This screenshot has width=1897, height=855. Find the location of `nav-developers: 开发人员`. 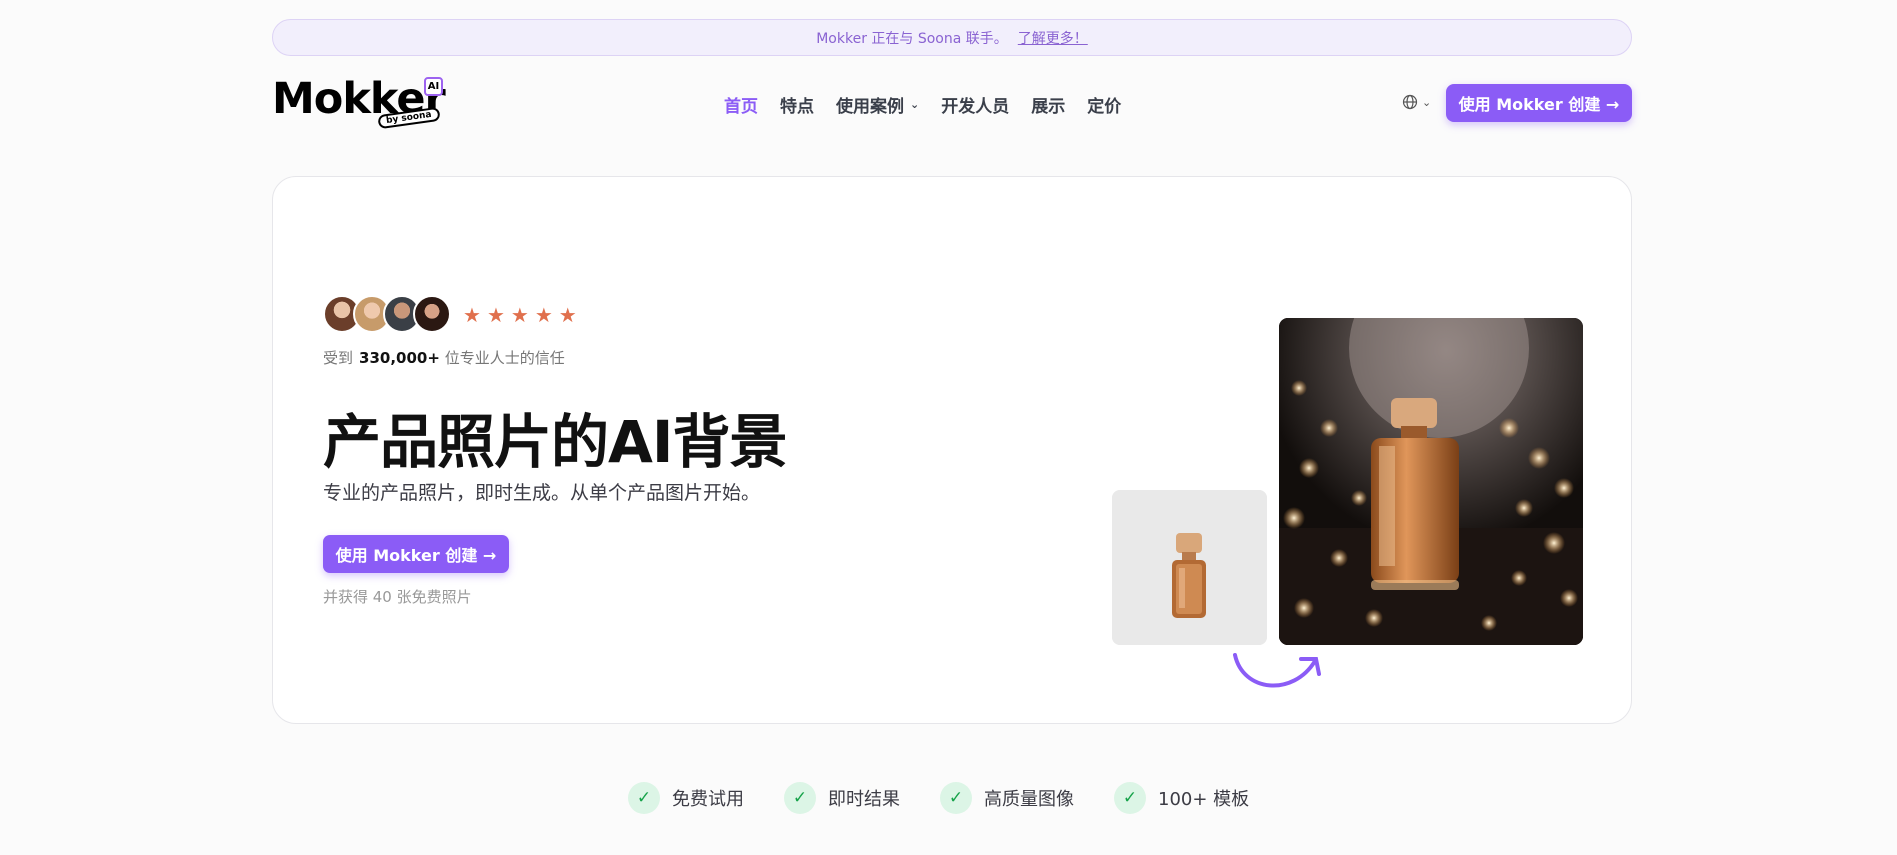

nav-developers: 开发人员 is located at coordinates (975, 104).